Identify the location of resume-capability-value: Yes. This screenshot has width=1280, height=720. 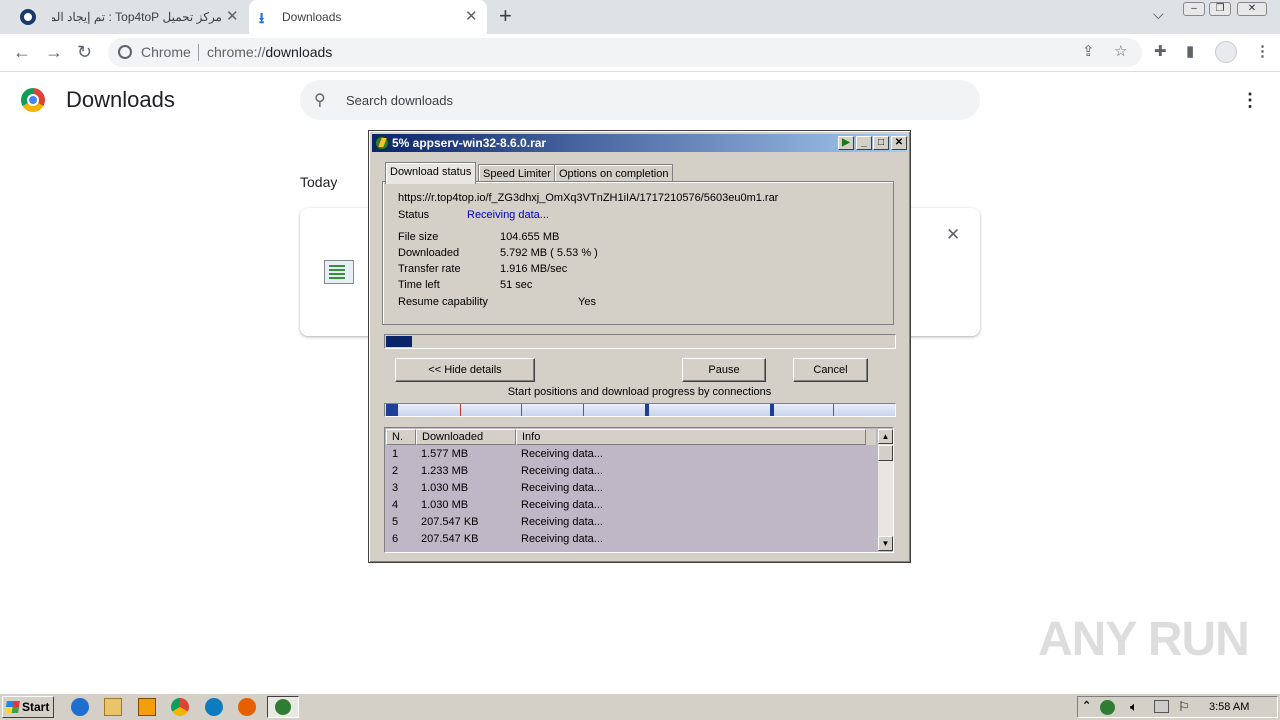
(587, 302).